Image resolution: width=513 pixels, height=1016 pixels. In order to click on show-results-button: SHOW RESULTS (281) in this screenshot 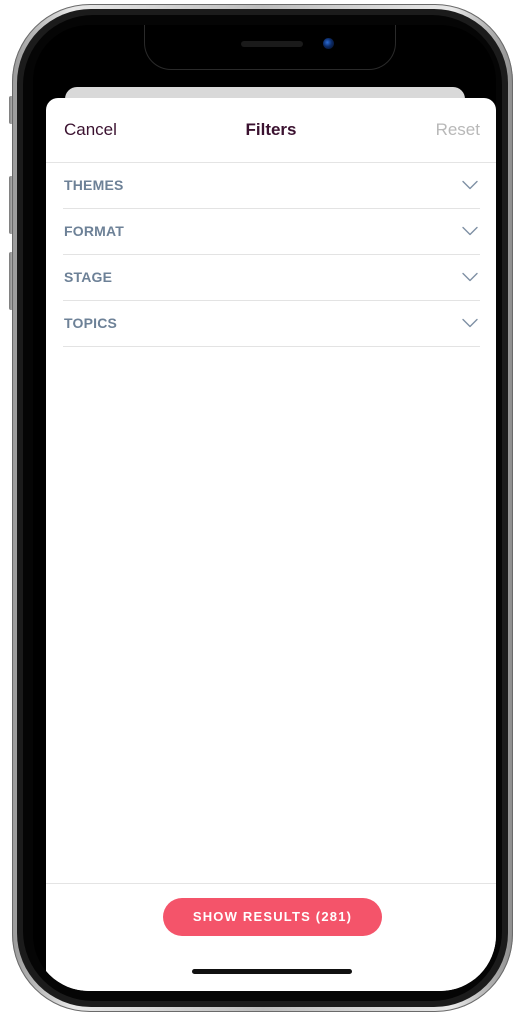, I will do `click(272, 917)`.